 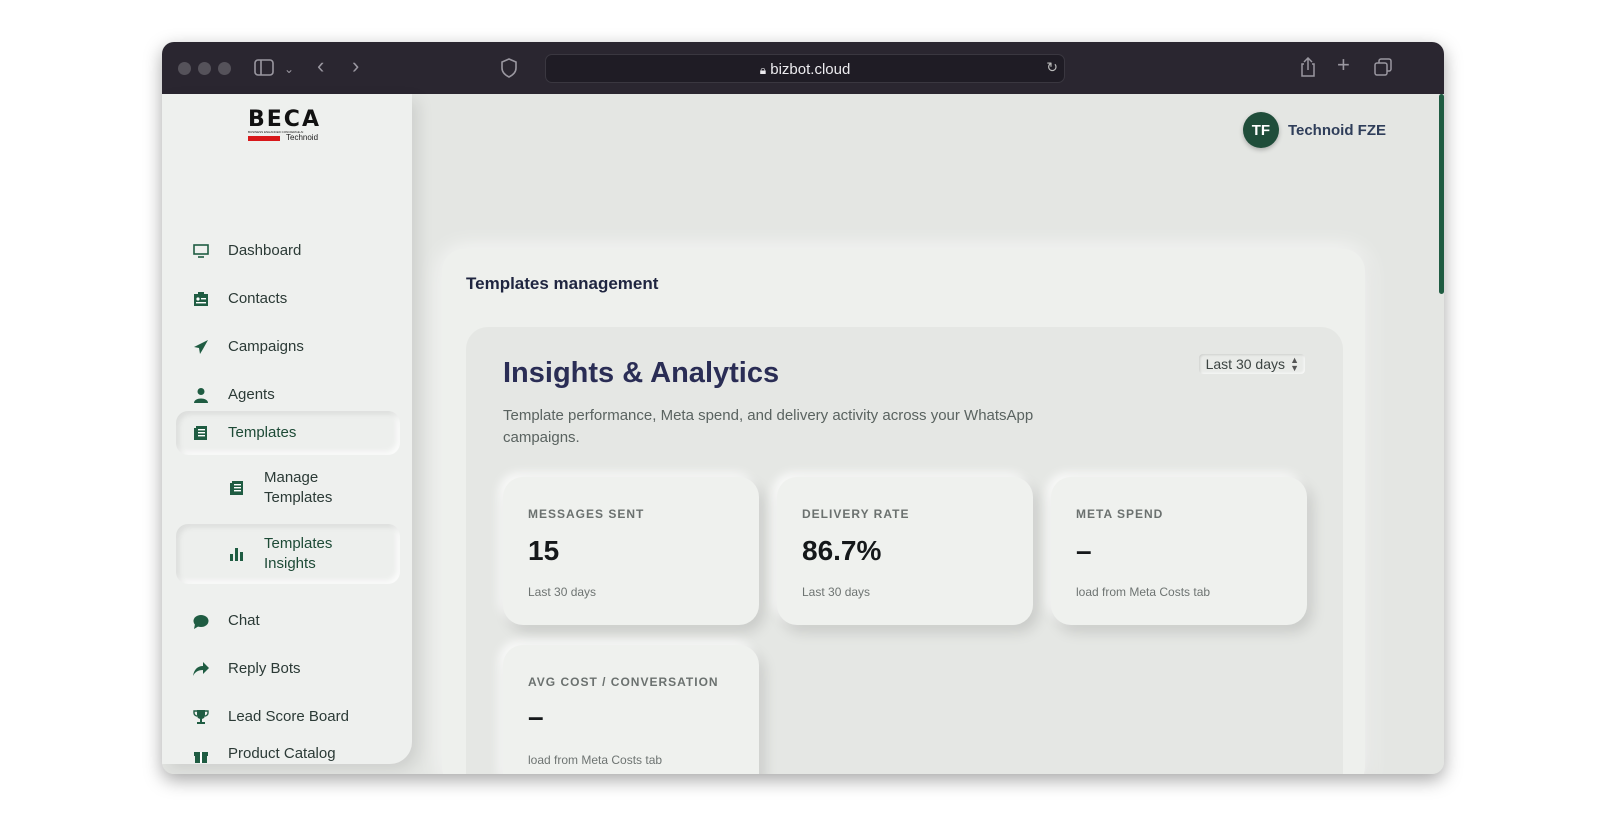 What do you see at coordinates (586, 514) in the screenshot?
I see `metric-label: MESSAGES SENT` at bounding box center [586, 514].